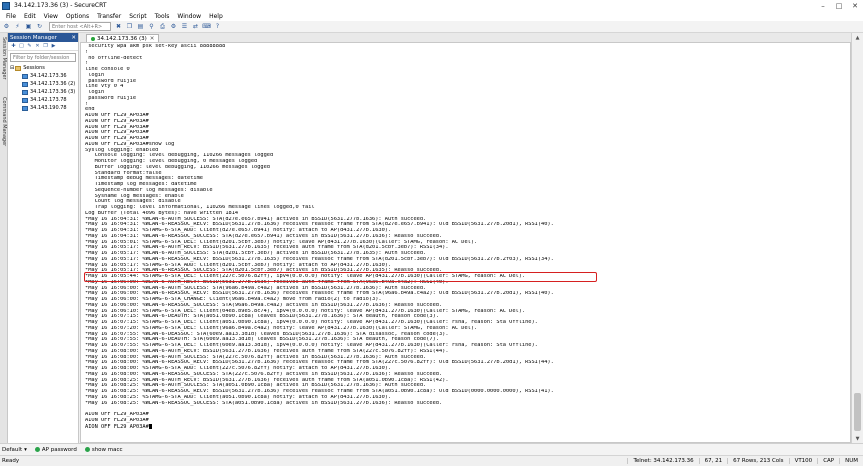 The height and width of the screenshot is (466, 863). Describe the element at coordinates (467, 426) in the screenshot. I see `terminal-line: AION OFF FL29_AP03A#` at that location.